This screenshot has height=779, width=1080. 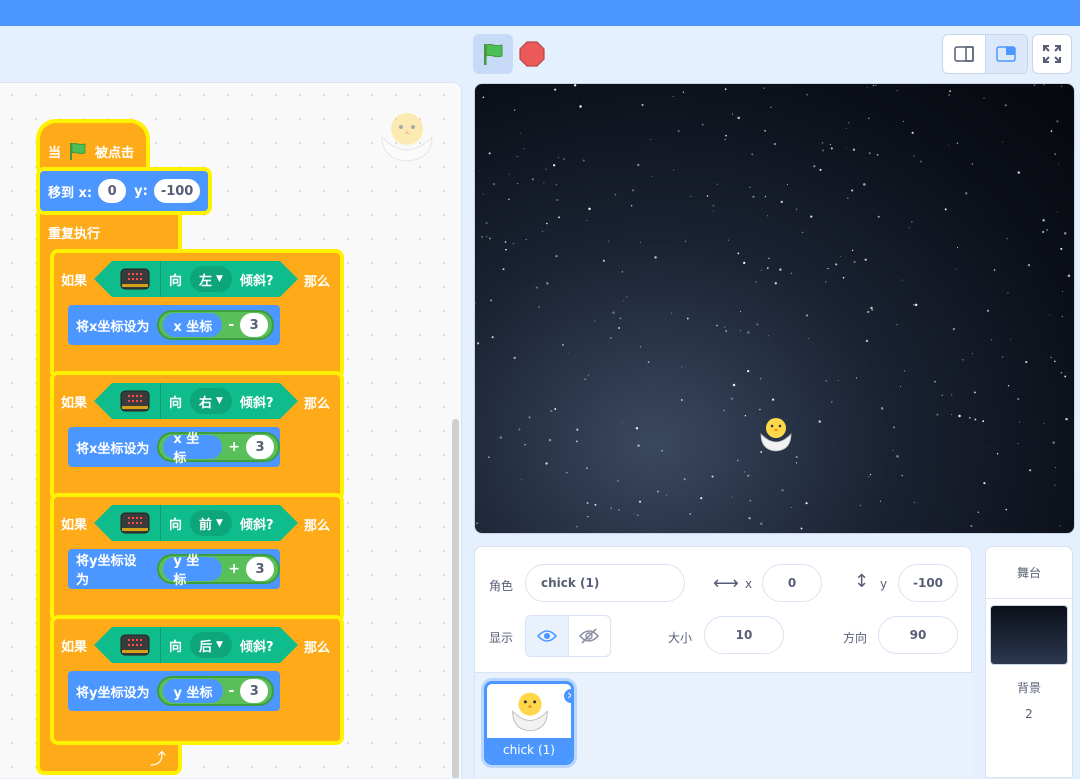 I want to click on arithmetic-operator-block: x 坐标 +3, so click(x=218, y=449).